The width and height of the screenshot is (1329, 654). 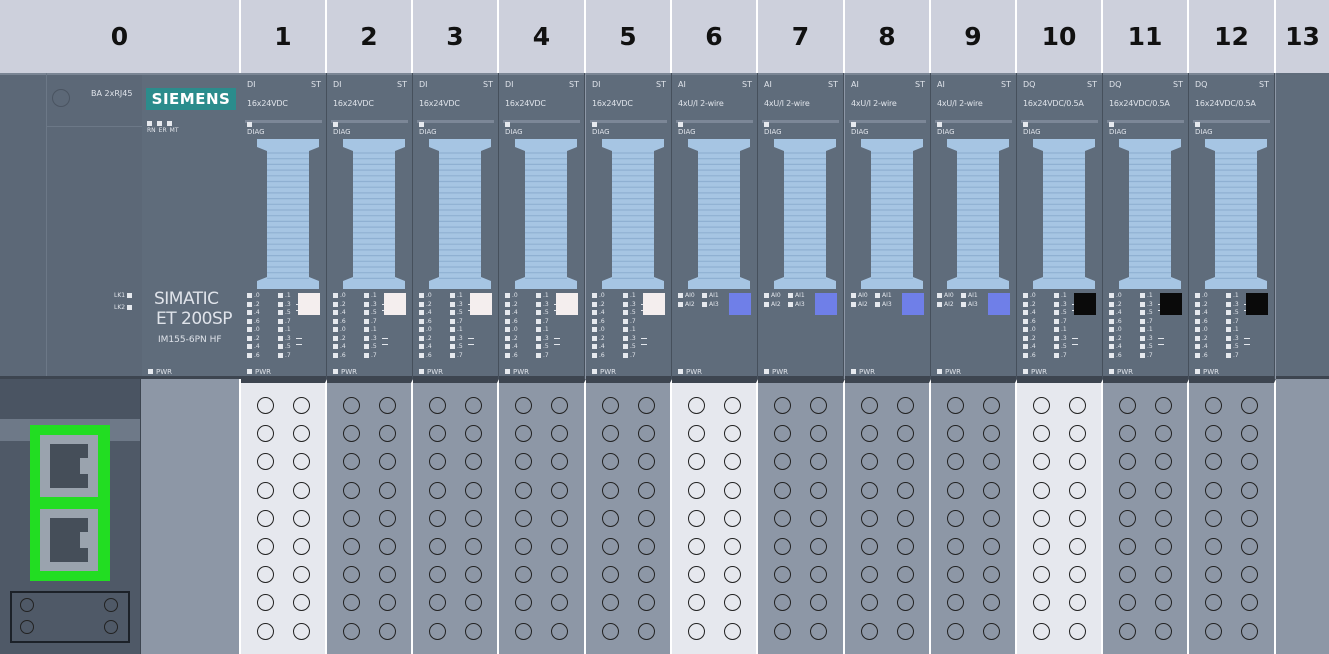 I want to click on slot-header-4: 4, so click(x=542, y=36).